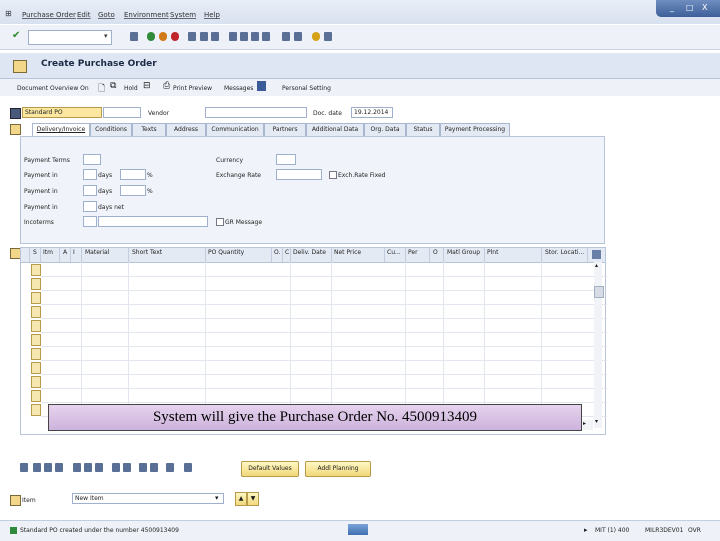  What do you see at coordinates (16, 35) in the screenshot?
I see `enter-icon: ✔` at bounding box center [16, 35].